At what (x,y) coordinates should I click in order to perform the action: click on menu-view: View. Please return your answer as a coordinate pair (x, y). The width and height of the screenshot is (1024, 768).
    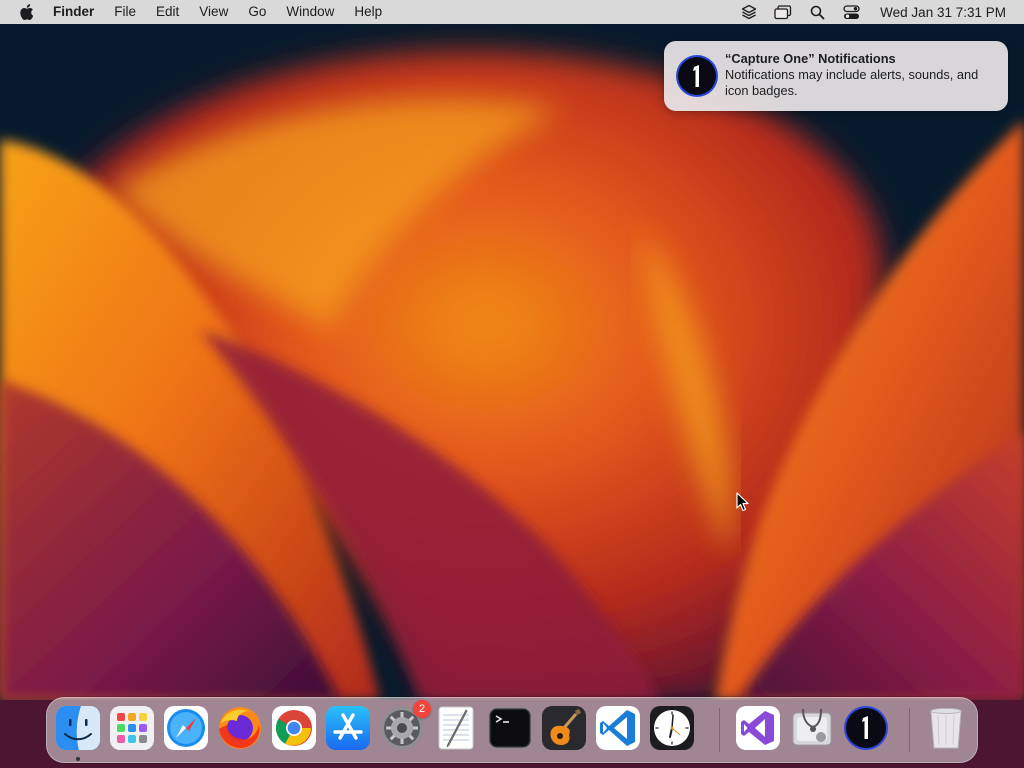
    Looking at the image, I should click on (213, 12).